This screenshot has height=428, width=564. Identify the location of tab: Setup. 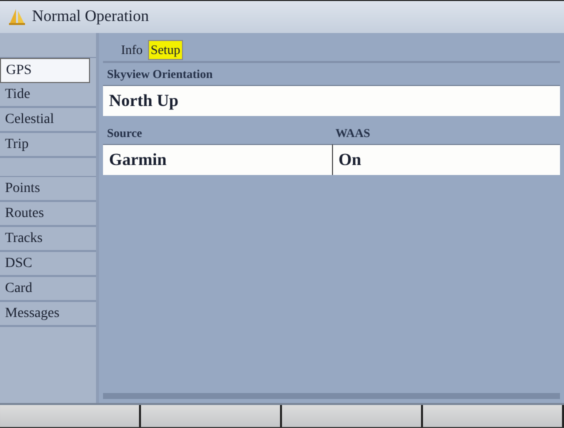
(166, 50).